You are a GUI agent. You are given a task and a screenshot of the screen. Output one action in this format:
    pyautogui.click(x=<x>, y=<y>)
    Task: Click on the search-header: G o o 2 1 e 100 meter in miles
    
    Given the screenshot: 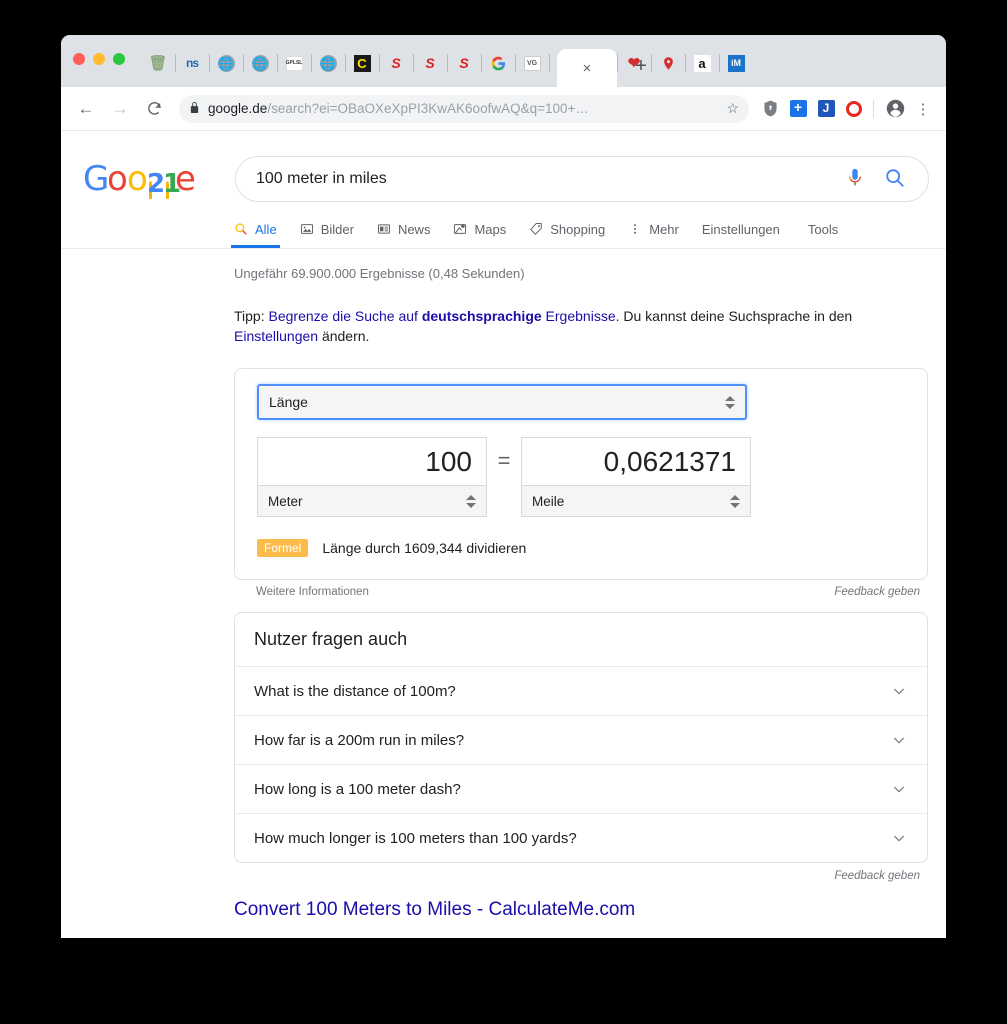 What is the action you would take?
    pyautogui.click(x=503, y=170)
    